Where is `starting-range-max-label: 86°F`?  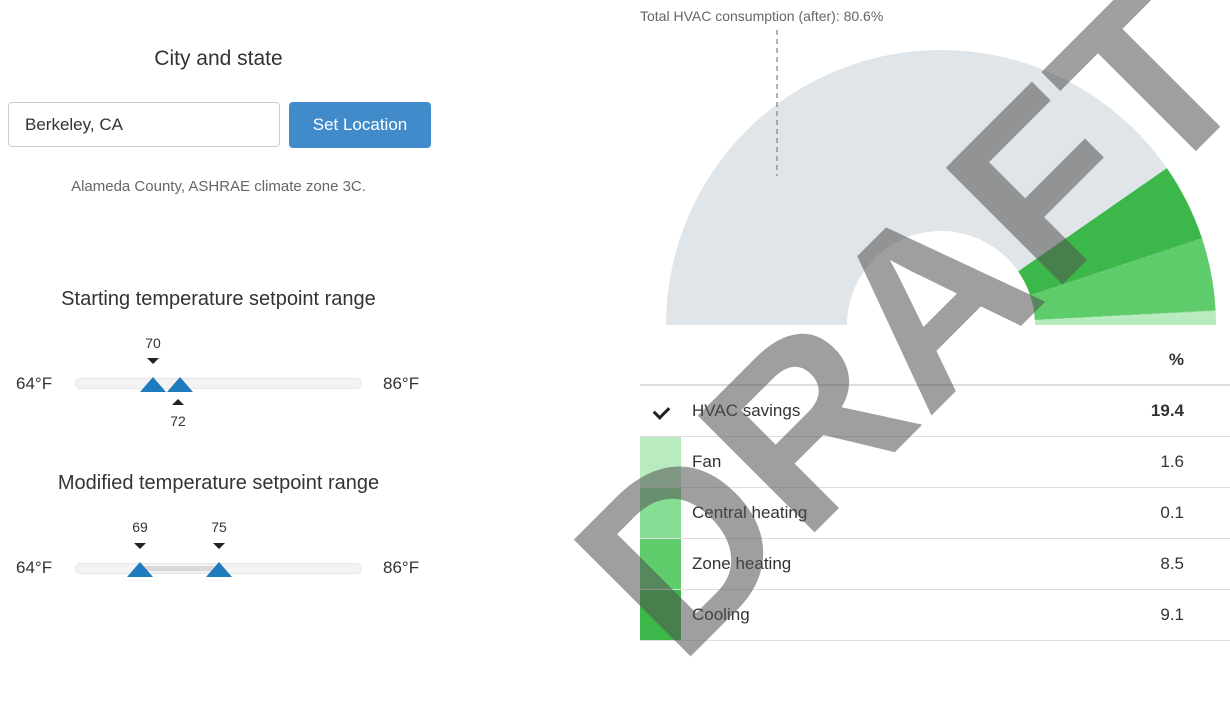
starting-range-max-label: 86°F is located at coordinates (401, 383).